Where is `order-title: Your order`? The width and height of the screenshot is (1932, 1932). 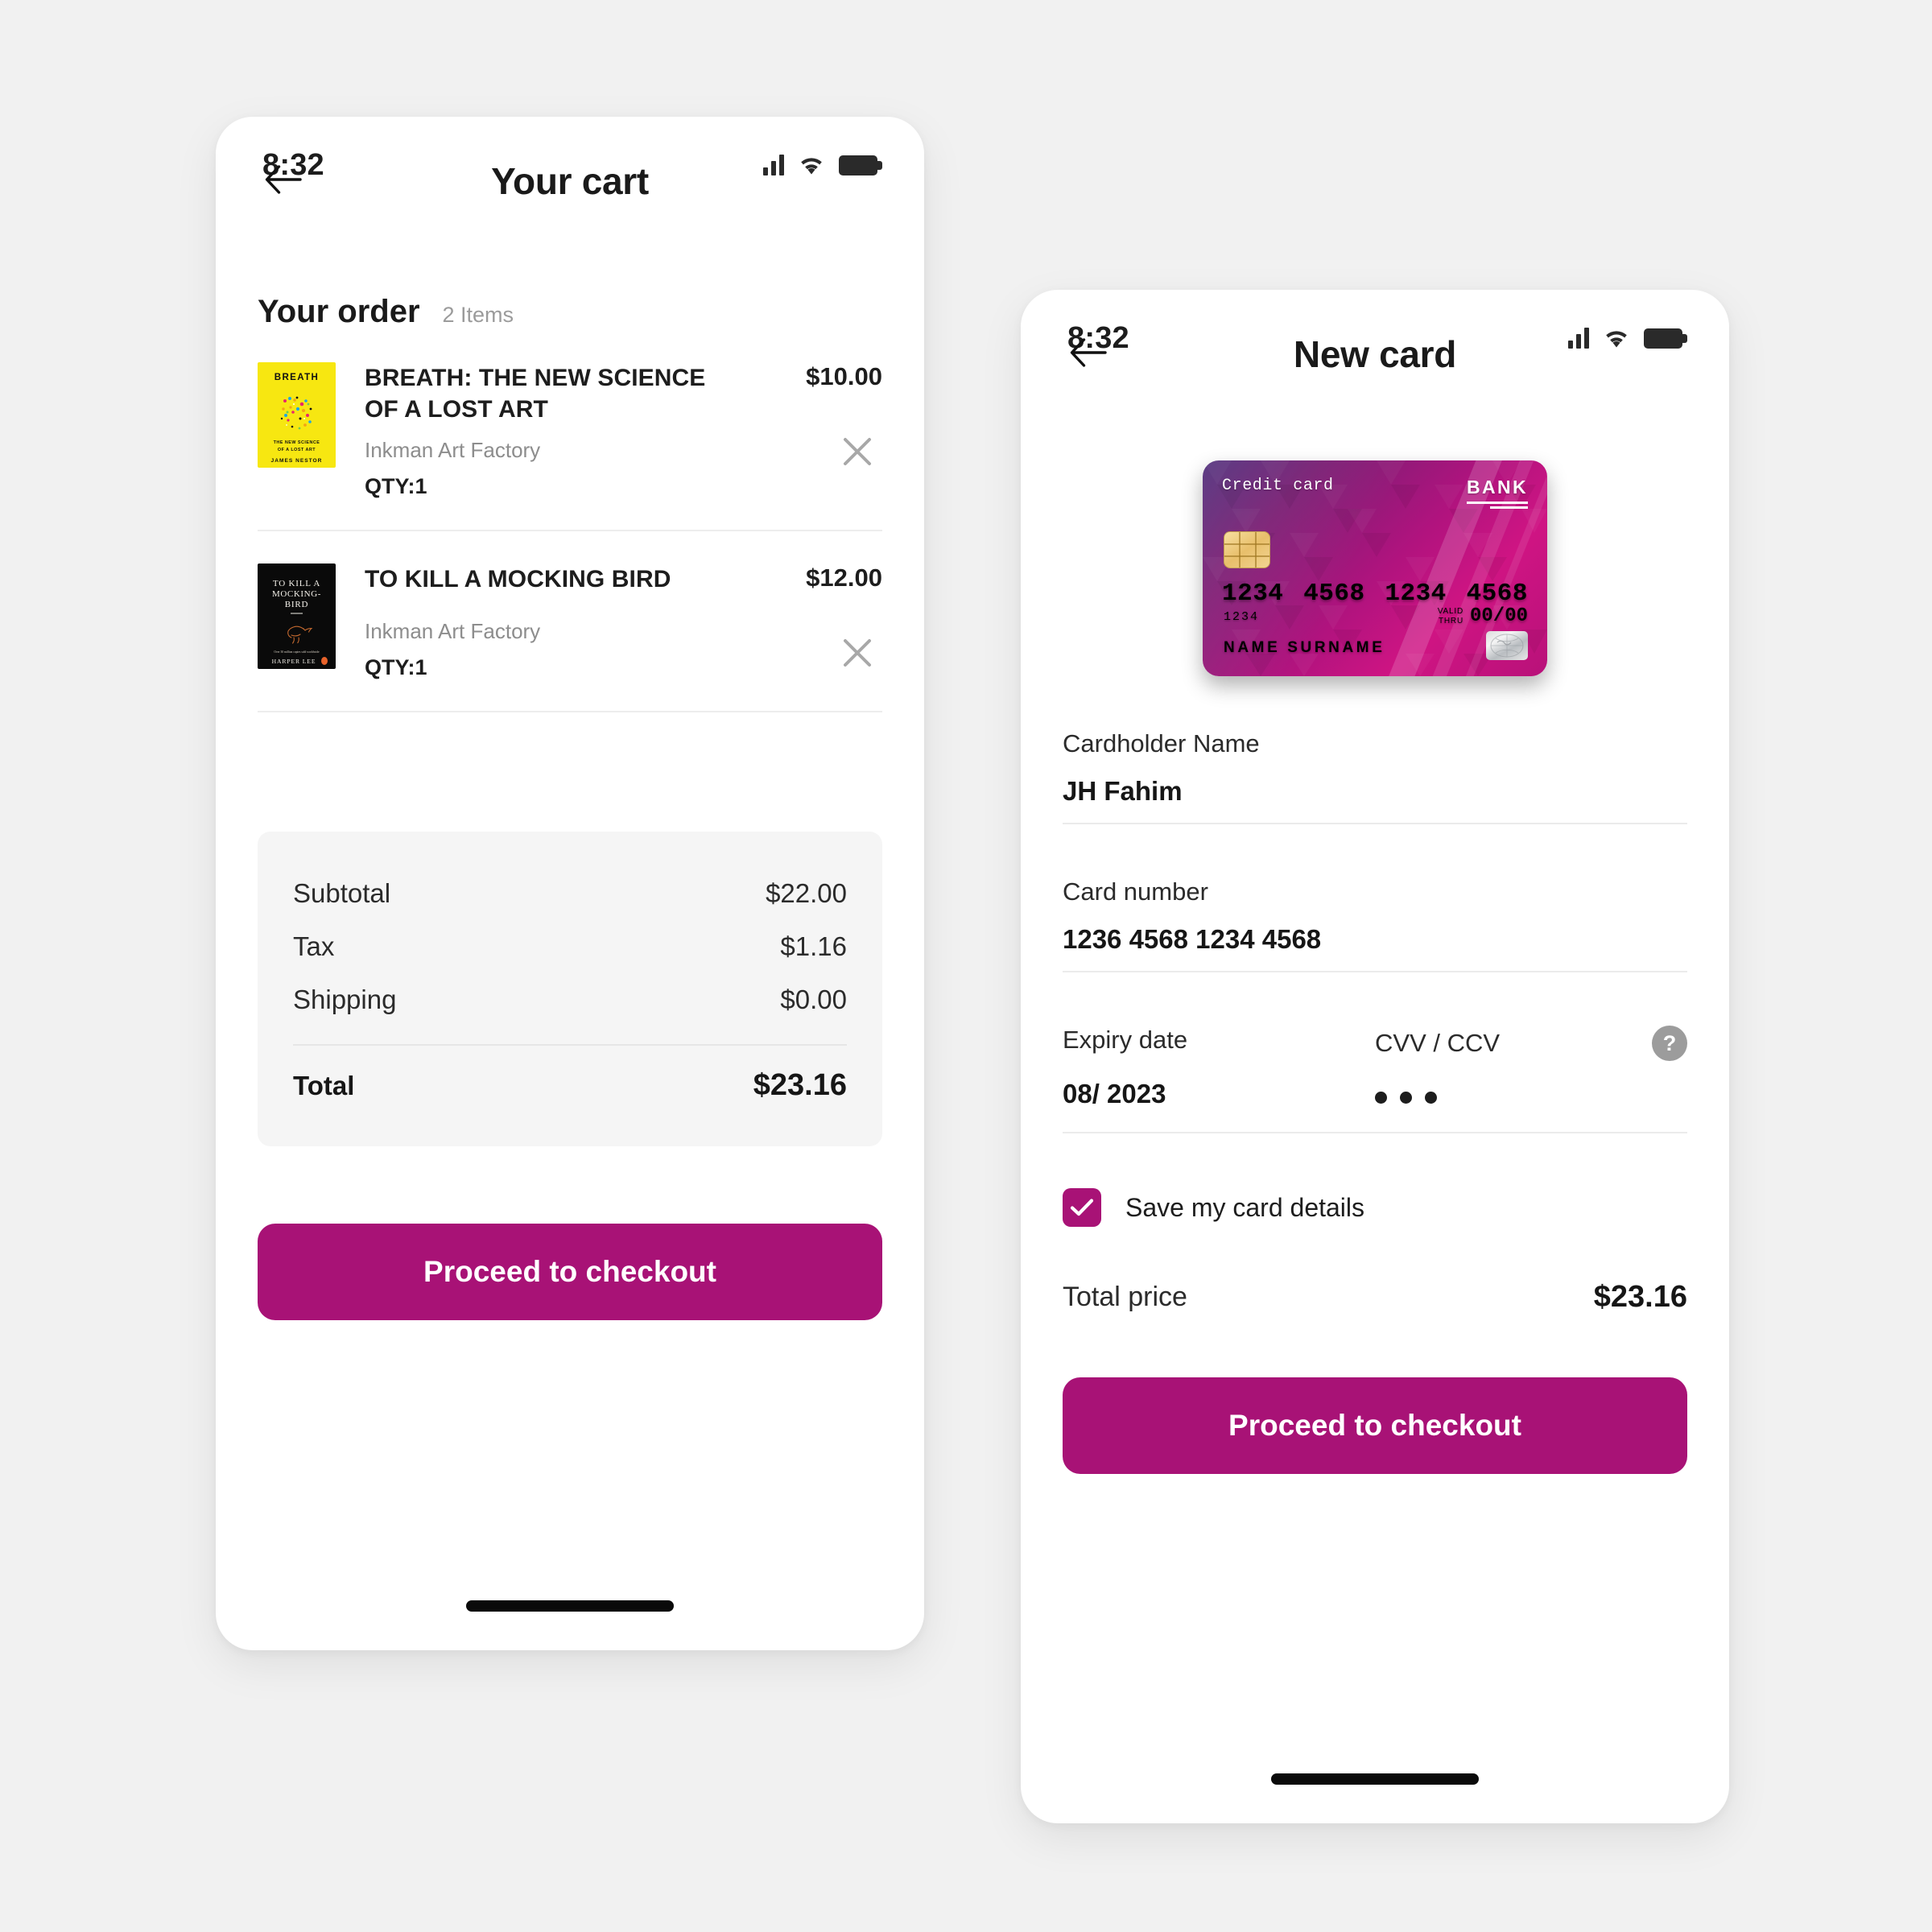 order-title: Your order is located at coordinates (339, 311).